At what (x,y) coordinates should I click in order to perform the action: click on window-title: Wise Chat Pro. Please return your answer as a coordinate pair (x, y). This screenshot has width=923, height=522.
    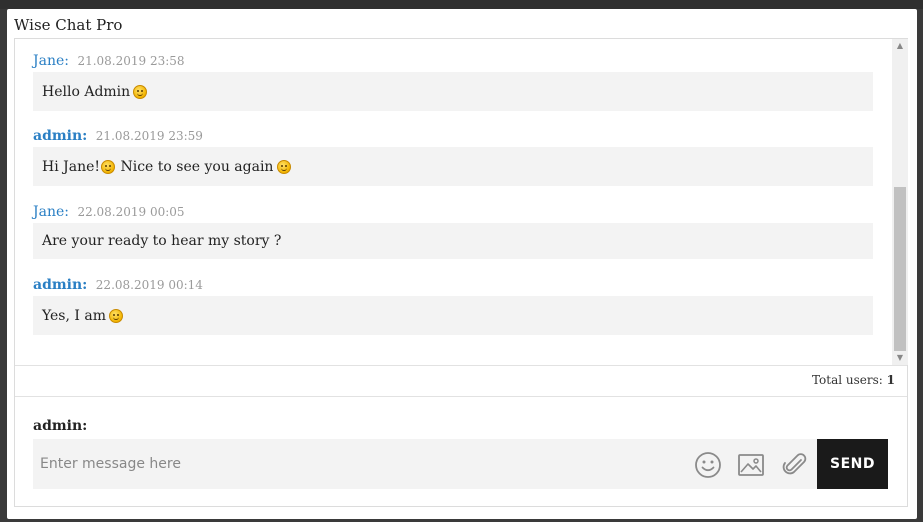
    Looking at the image, I should click on (68, 25).